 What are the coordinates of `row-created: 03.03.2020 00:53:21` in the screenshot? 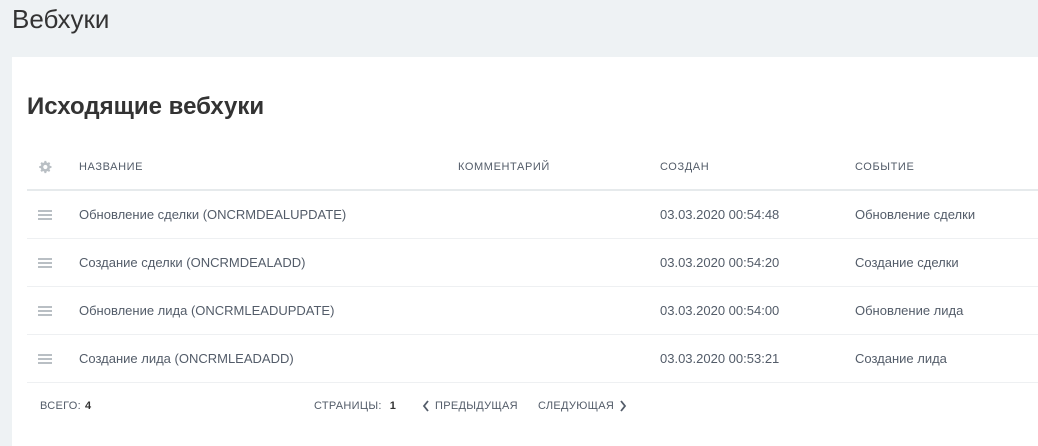 It's located at (720, 358).